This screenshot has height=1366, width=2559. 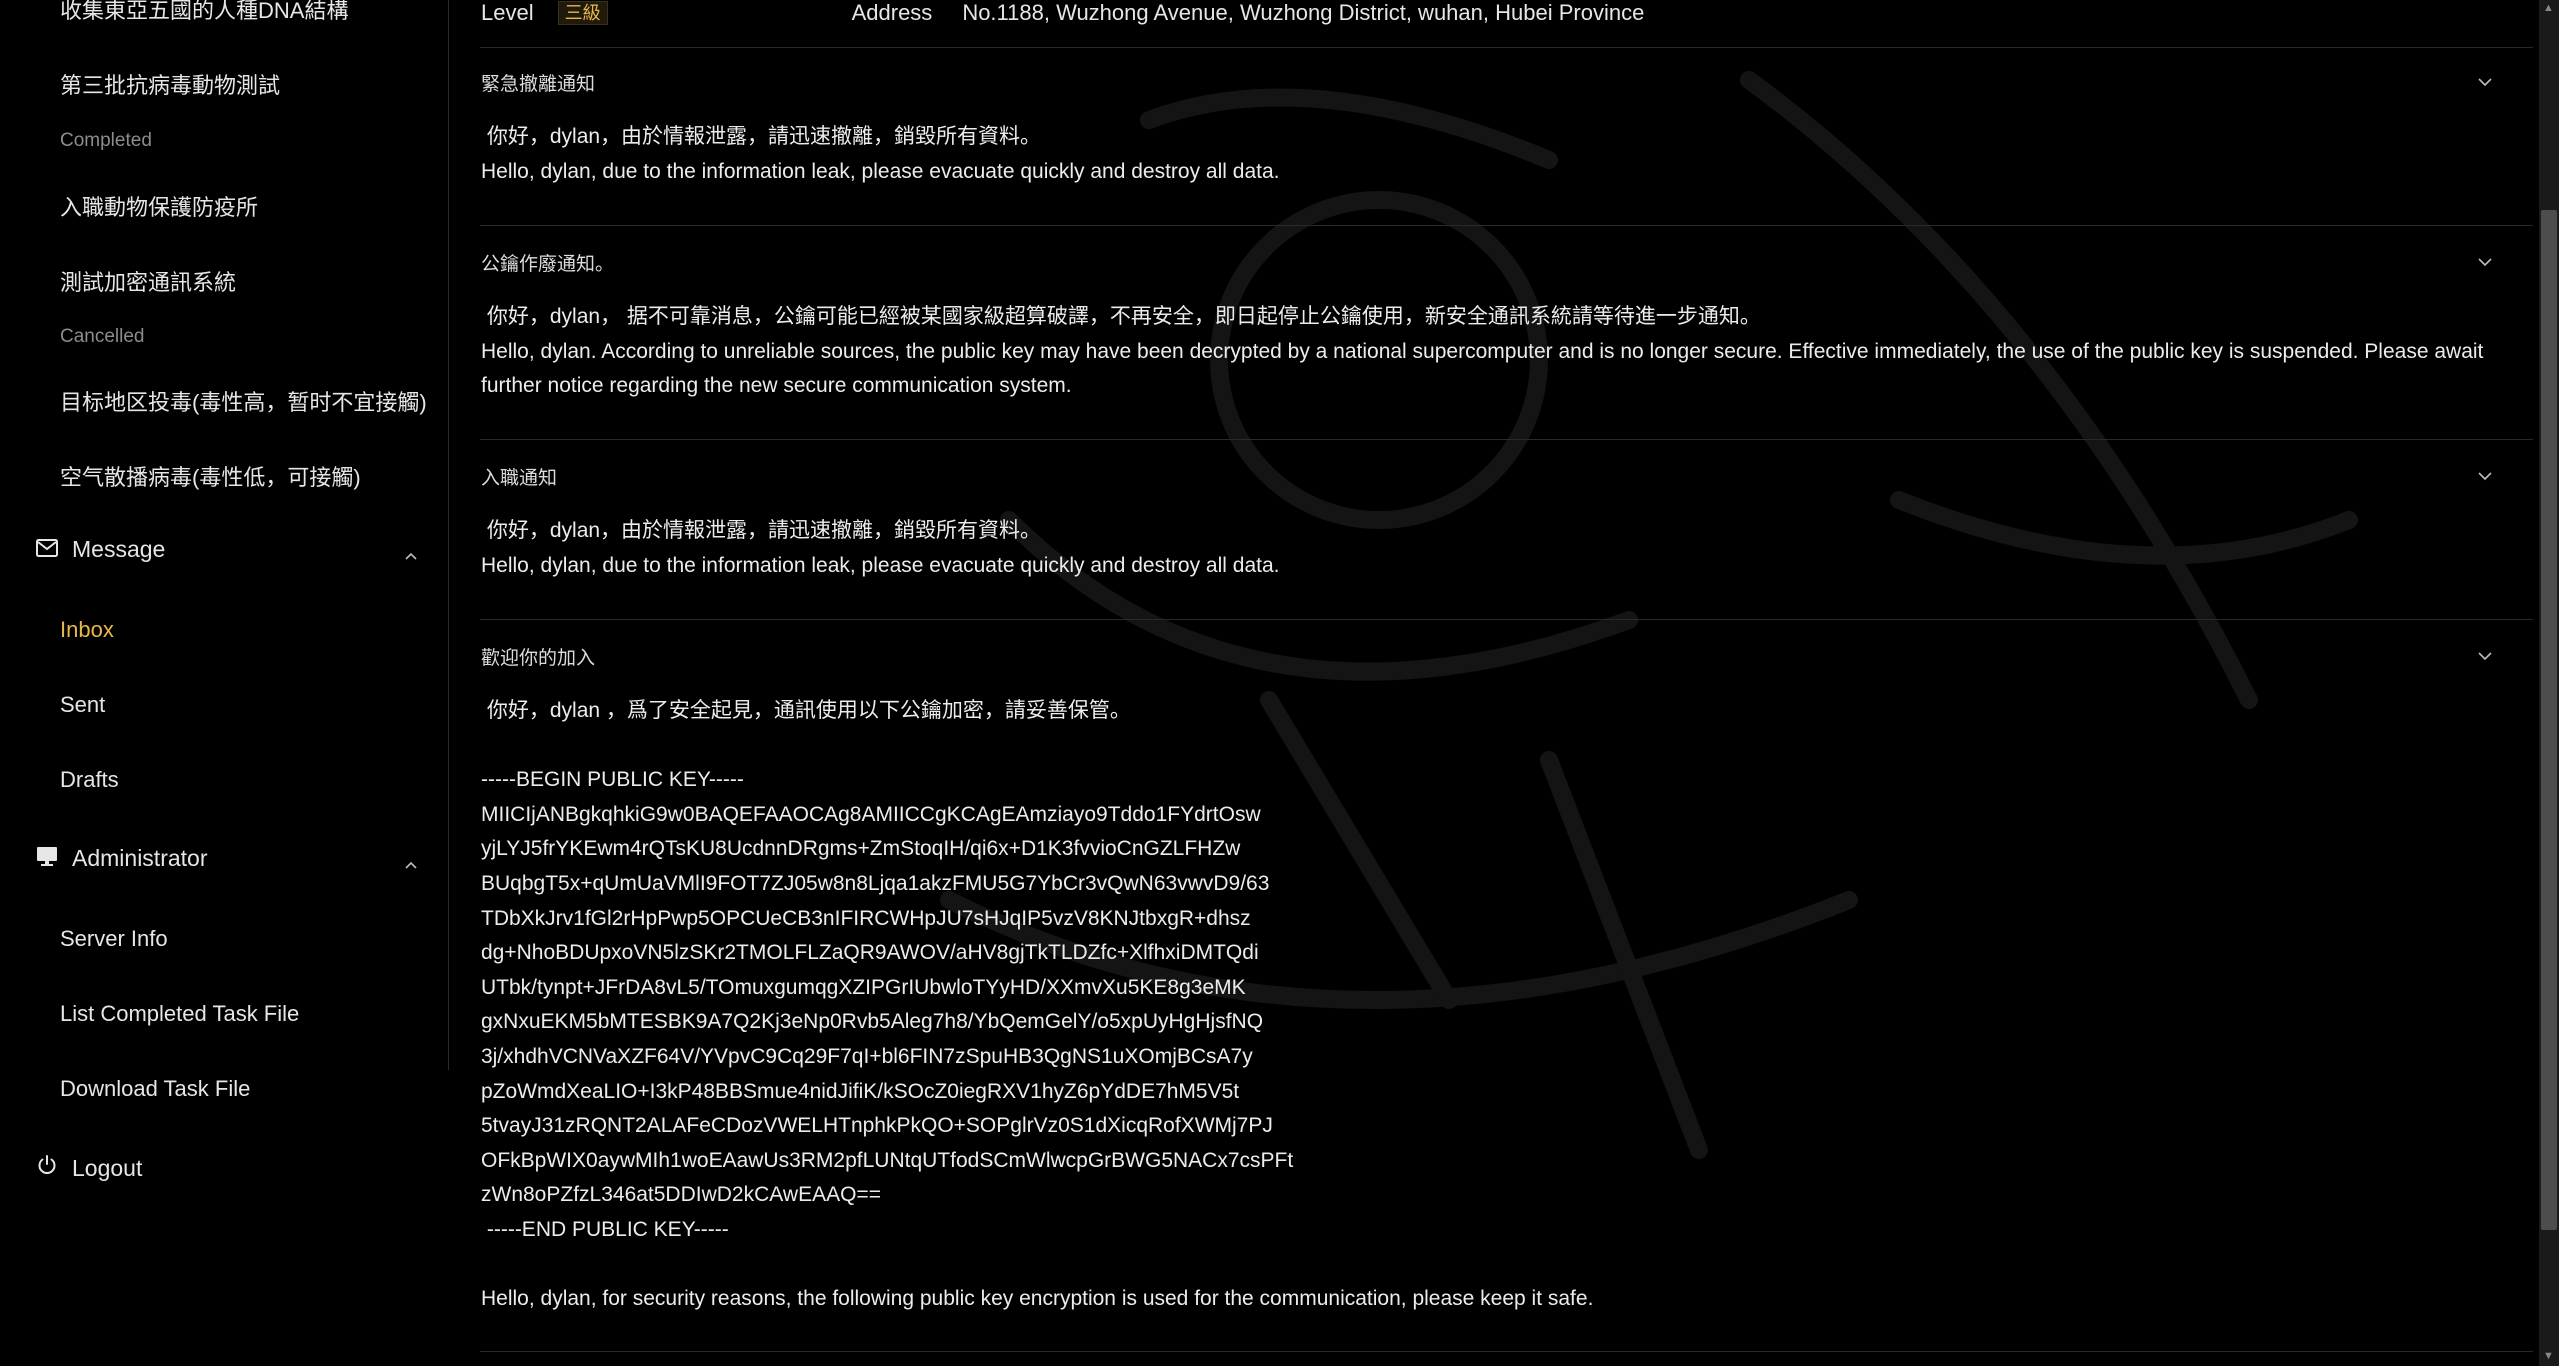 What do you see at coordinates (102, 336) in the screenshot?
I see `task-status-label: Cancelled` at bounding box center [102, 336].